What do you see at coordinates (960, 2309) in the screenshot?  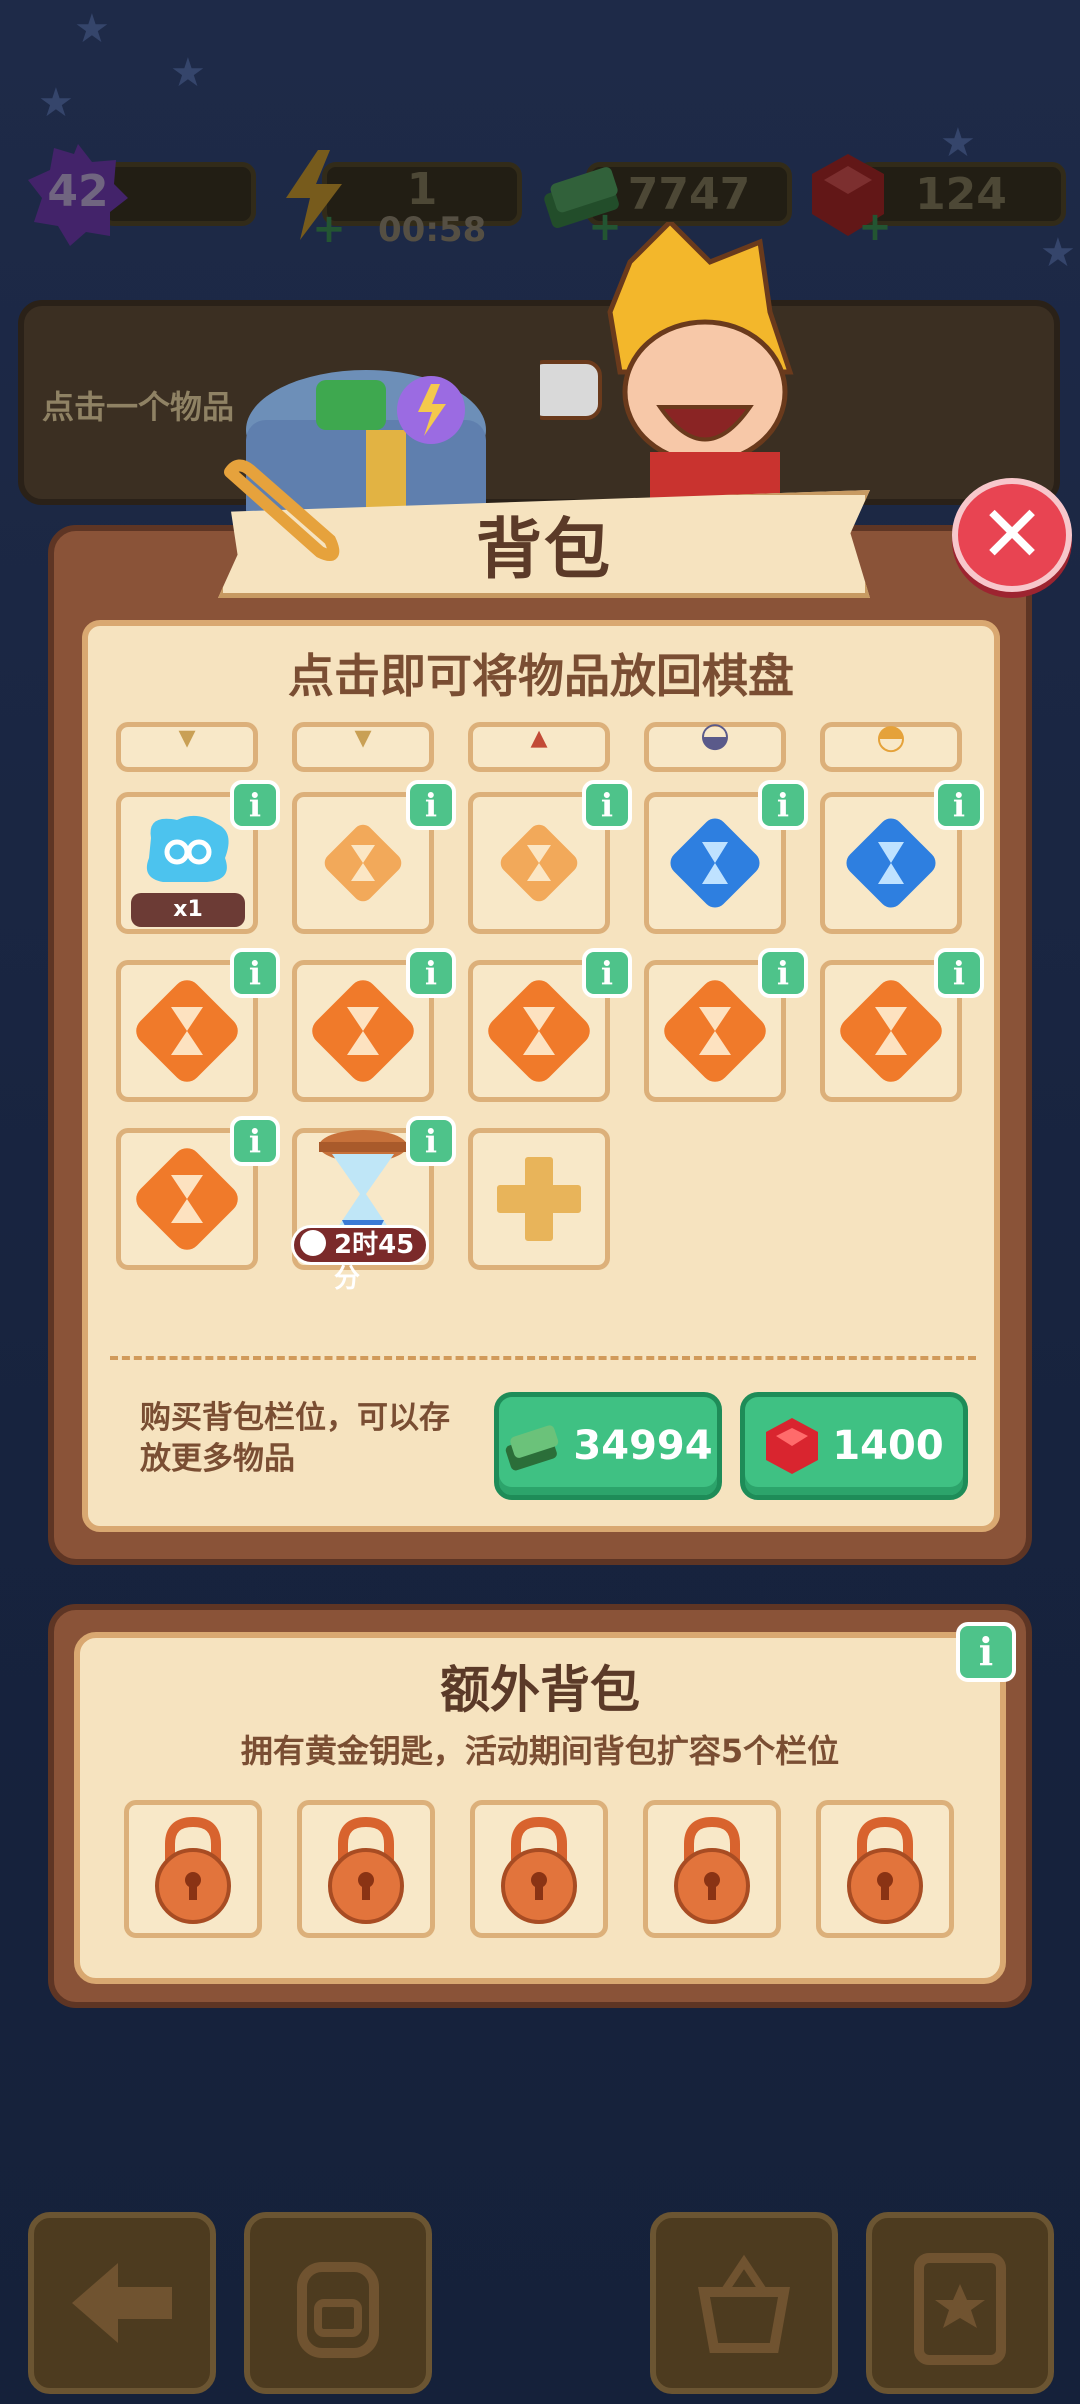 I see `clipboard-star-icon` at bounding box center [960, 2309].